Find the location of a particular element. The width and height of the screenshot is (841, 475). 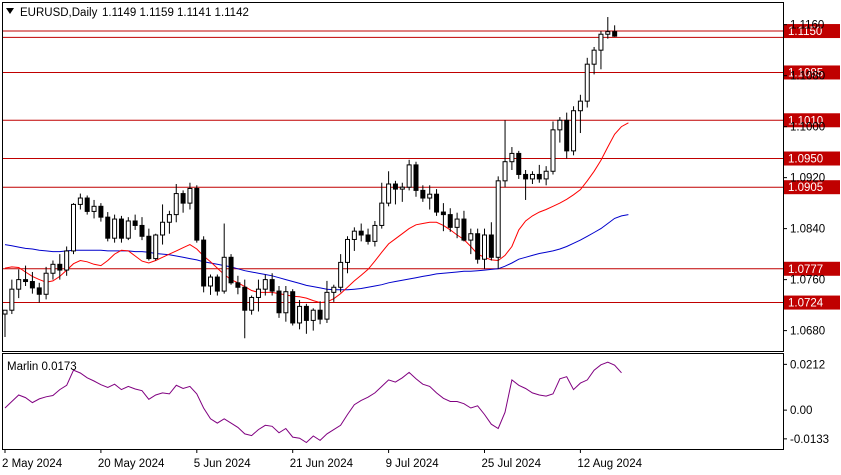

time-label: 20 May 2024 is located at coordinates (131, 464).